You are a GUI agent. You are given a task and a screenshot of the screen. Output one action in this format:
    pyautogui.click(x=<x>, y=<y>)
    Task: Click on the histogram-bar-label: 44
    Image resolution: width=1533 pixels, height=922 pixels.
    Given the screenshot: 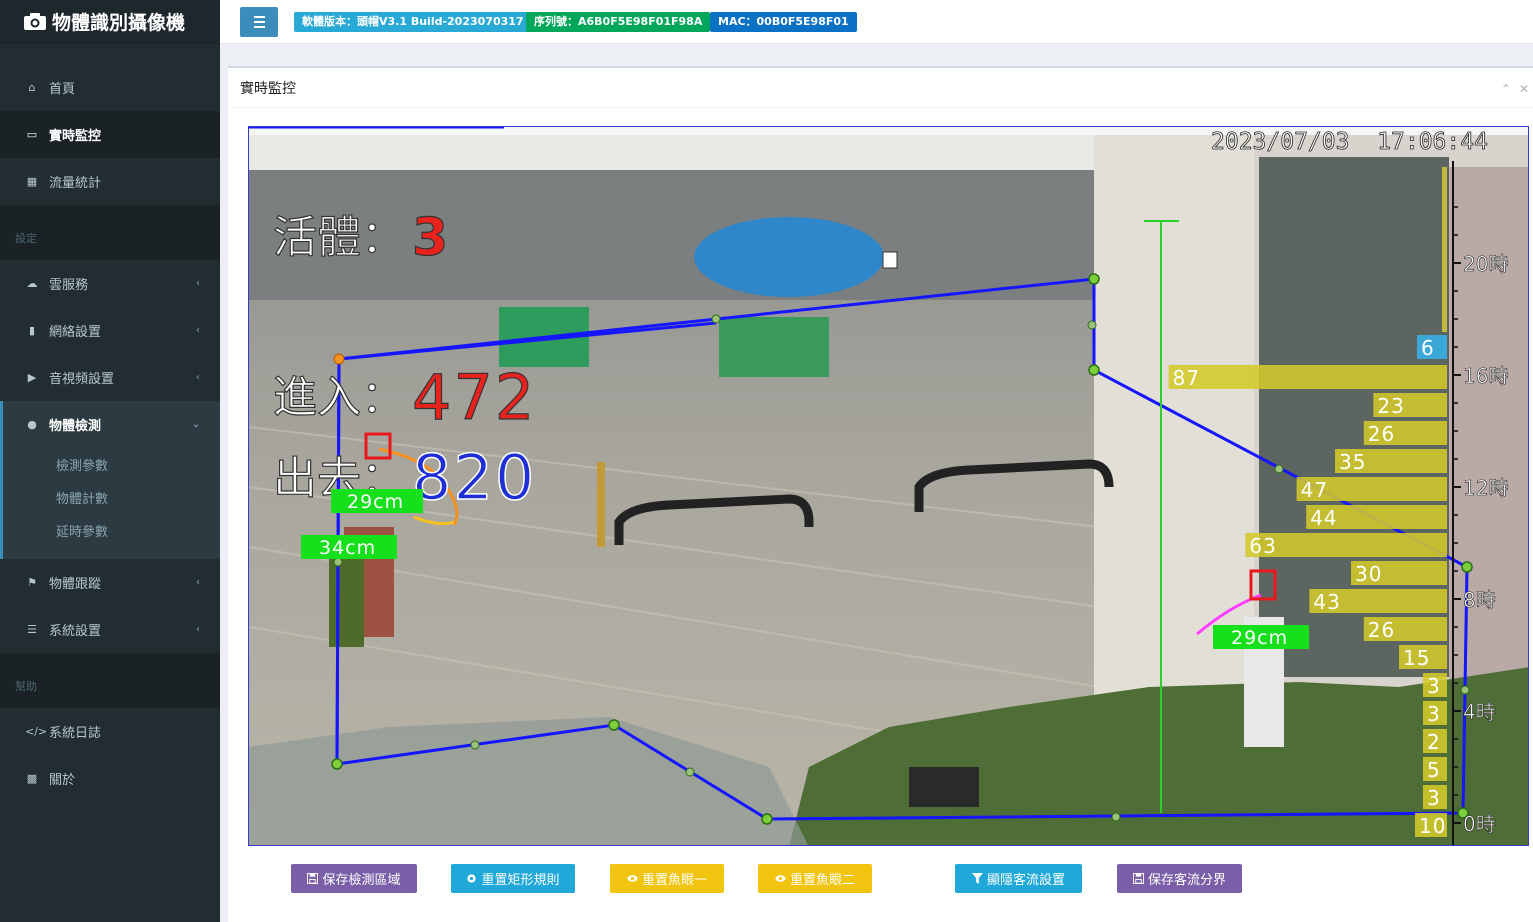 What is the action you would take?
    pyautogui.click(x=1323, y=518)
    